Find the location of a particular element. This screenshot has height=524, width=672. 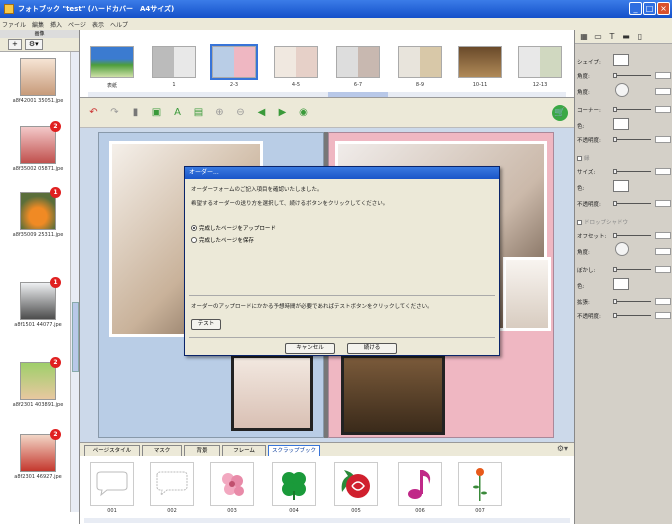

blur-slider is located at coordinates (632, 269).